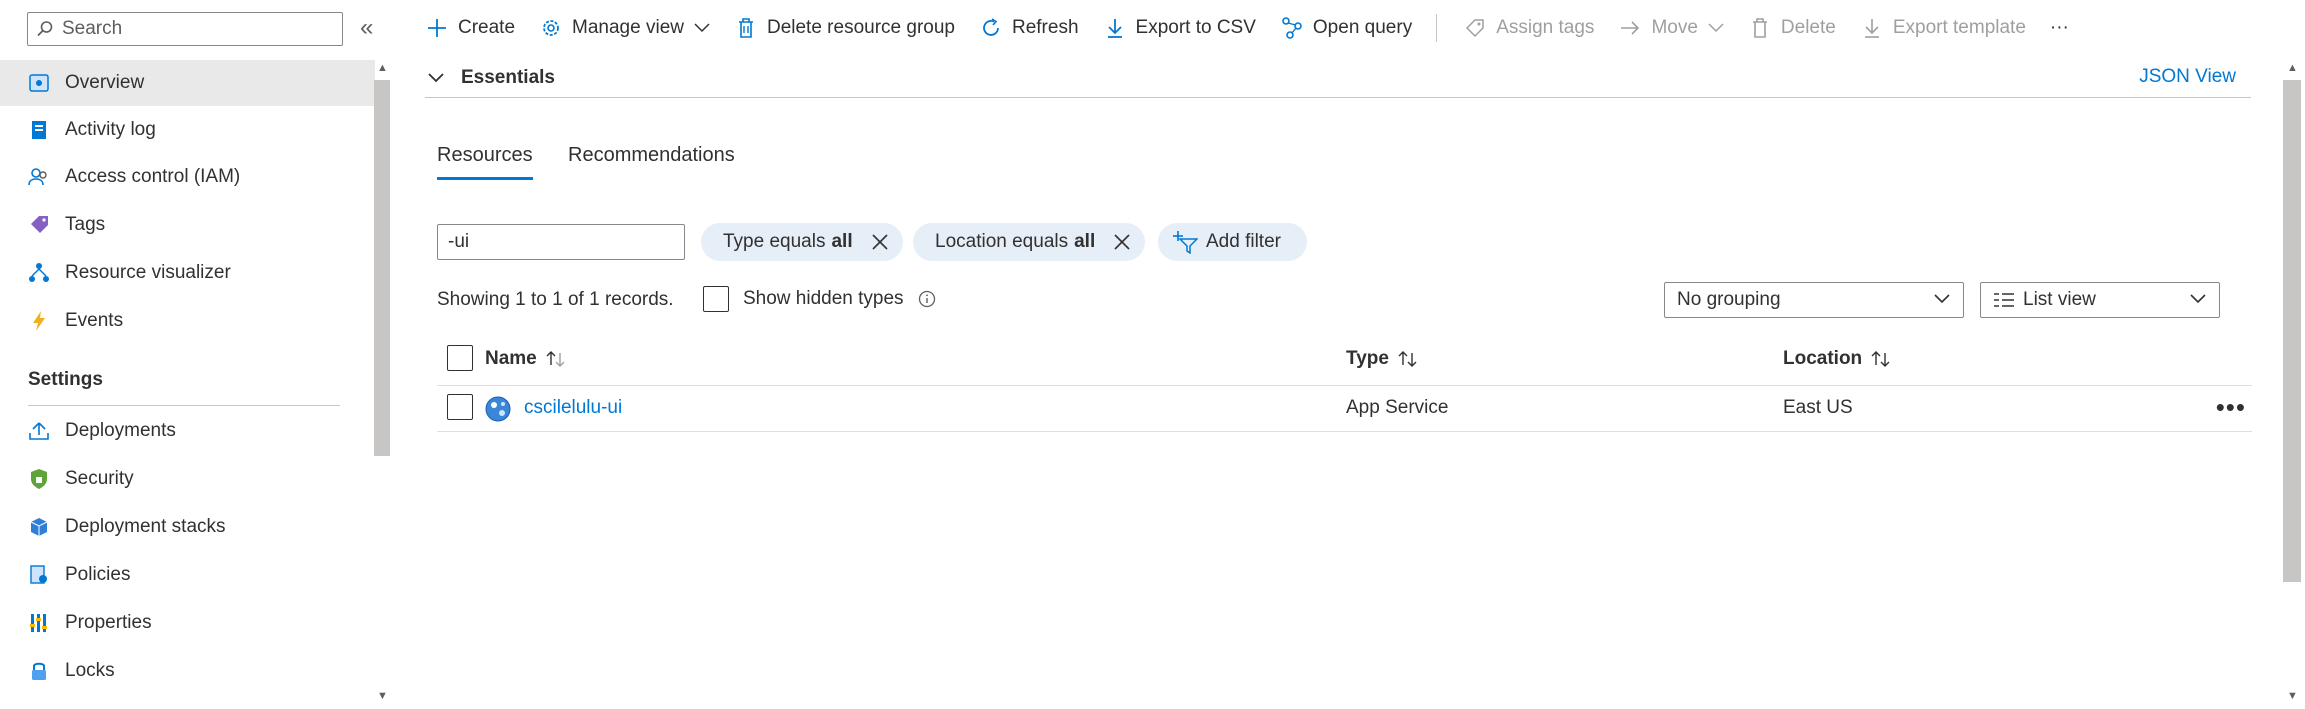  I want to click on delete-label: Delete, so click(1808, 27).